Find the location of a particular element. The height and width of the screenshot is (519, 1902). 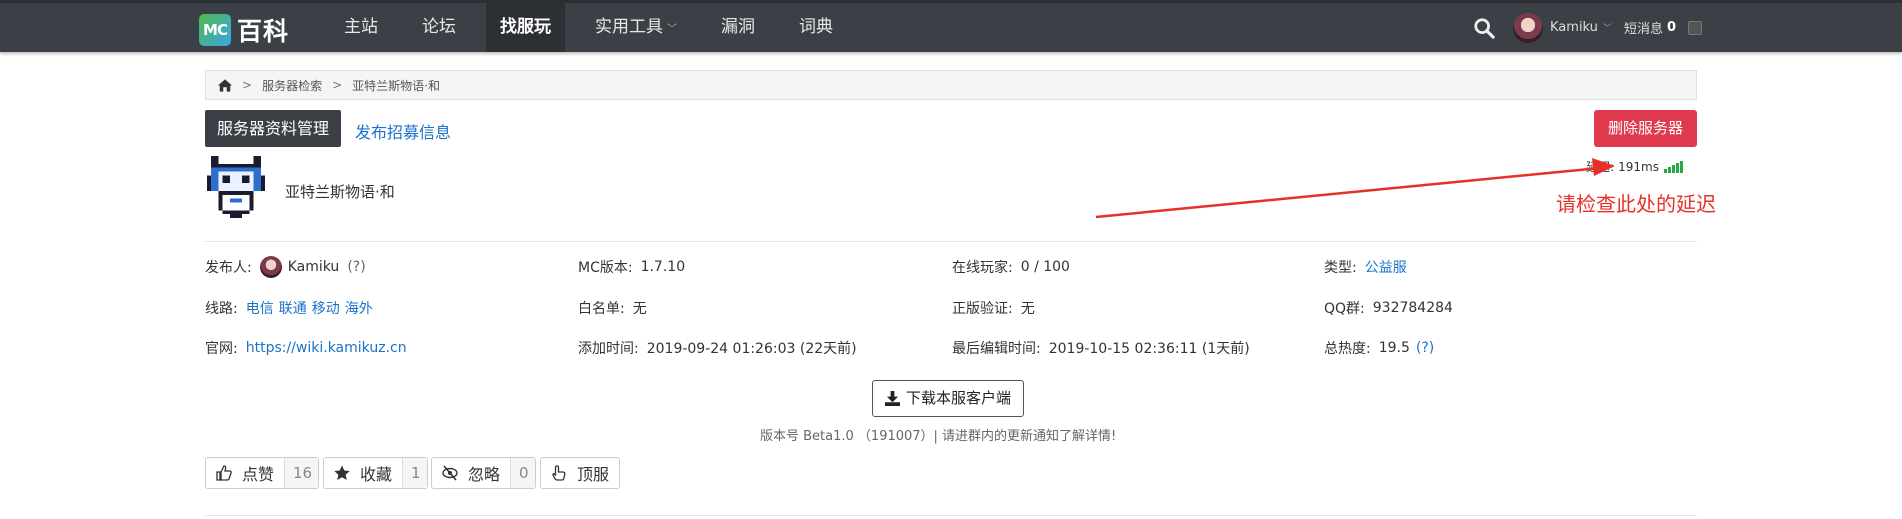

mc-version-label: MC版本: is located at coordinates (605, 268).